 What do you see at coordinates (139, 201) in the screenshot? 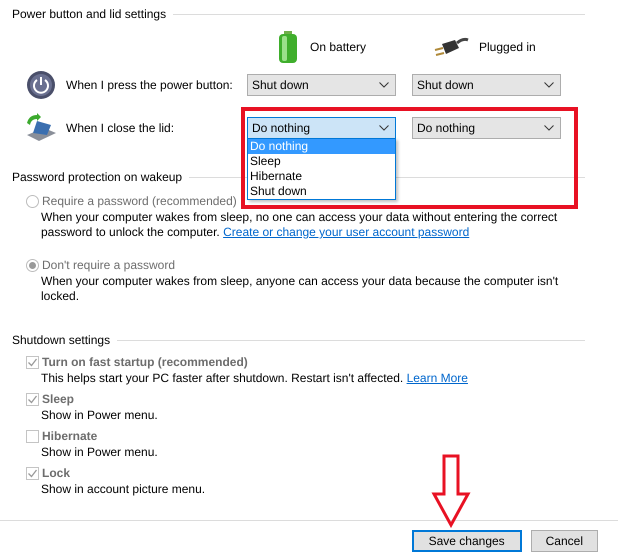
I see `radio-label: Require a password (recommended)` at bounding box center [139, 201].